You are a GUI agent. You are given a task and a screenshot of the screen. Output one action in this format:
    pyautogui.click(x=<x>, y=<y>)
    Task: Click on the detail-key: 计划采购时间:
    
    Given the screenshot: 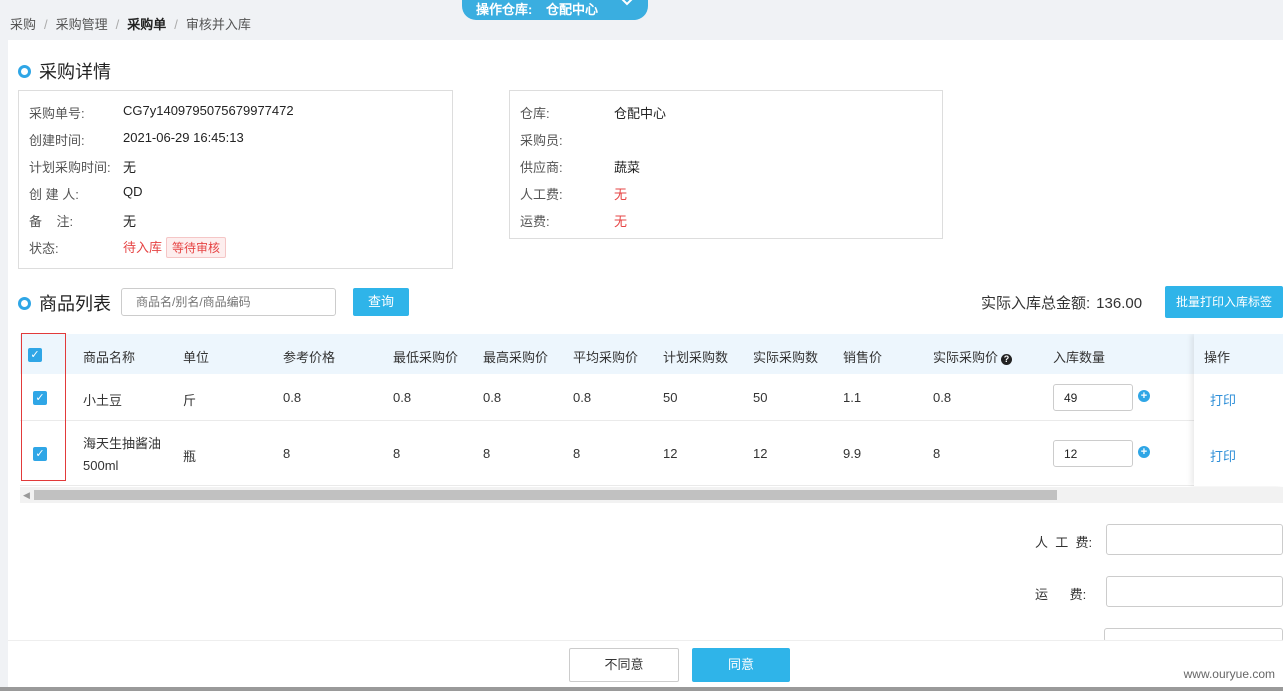 What is the action you would take?
    pyautogui.click(x=70, y=167)
    